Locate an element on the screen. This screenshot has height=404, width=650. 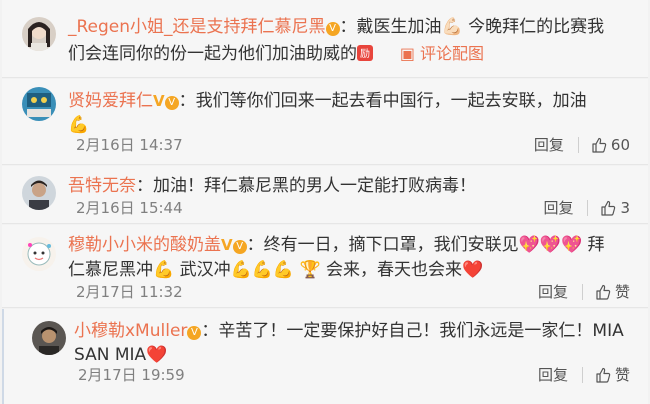
comment-text: ：我们等你们回来一起去看中国行，一起去安联，加油 is located at coordinates (382, 101).